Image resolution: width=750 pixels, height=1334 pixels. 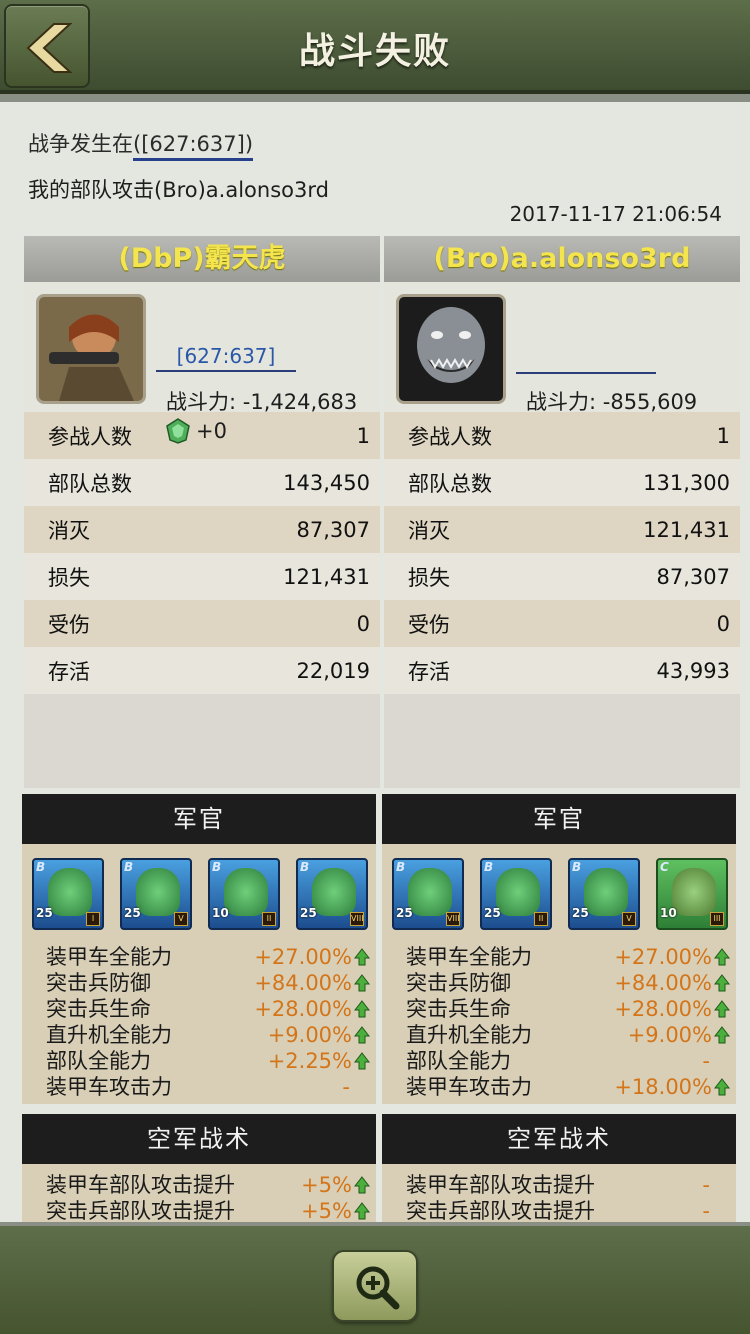 I want to click on attacker-air-panel: 空军战术 装甲车部队攻击提升 +5% 突击兵部队攻击提升 +5%, so click(x=199, y=1173).